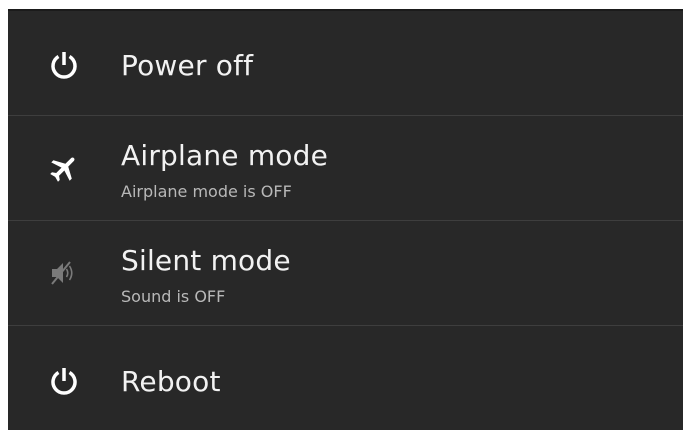  What do you see at coordinates (187, 65) in the screenshot?
I see `power-off-label: Power off` at bounding box center [187, 65].